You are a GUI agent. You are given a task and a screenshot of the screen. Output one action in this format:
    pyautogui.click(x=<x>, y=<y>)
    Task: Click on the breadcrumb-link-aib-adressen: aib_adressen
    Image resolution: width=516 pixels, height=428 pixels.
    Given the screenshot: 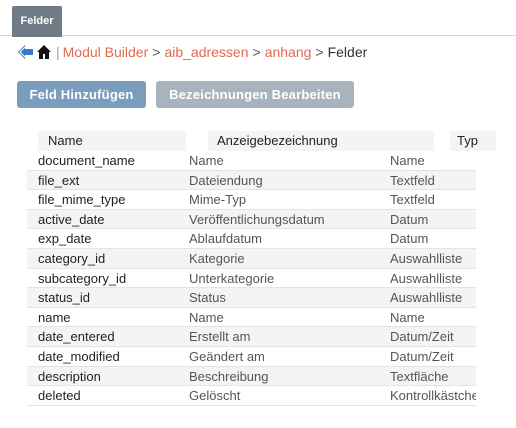 What is the action you would take?
    pyautogui.click(x=206, y=52)
    